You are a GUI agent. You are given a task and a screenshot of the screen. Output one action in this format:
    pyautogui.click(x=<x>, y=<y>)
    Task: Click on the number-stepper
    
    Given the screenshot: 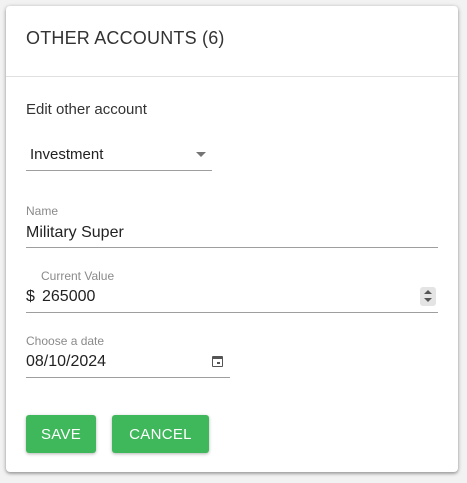 What is the action you would take?
    pyautogui.click(x=428, y=296)
    